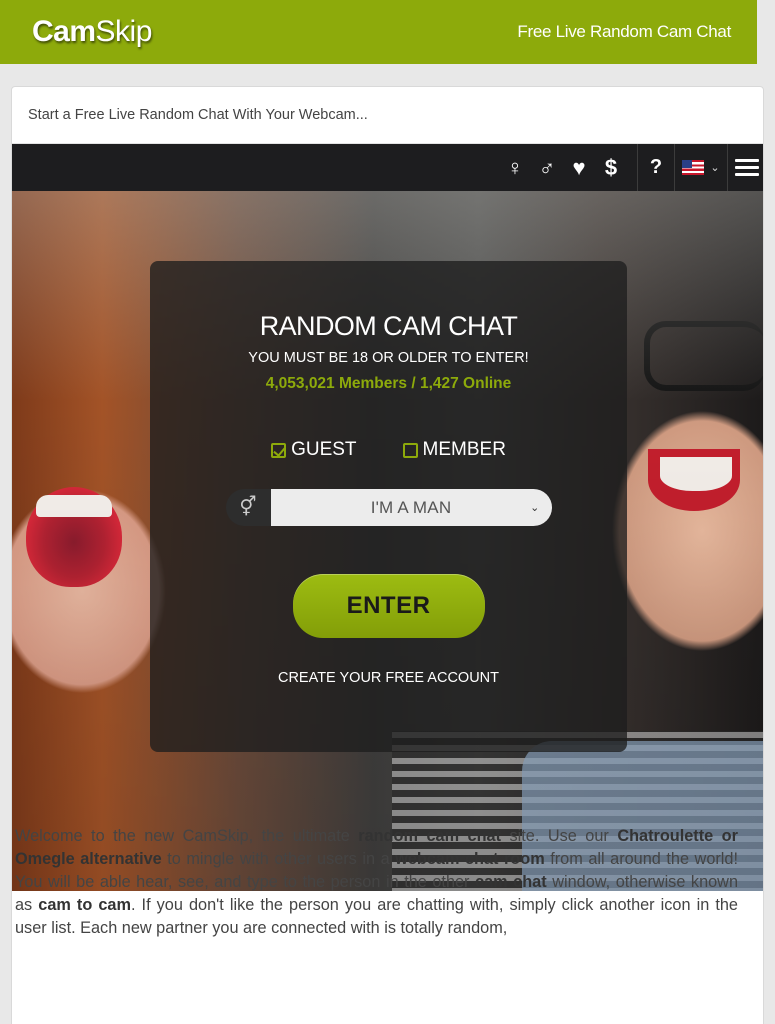  I want to click on chat-toolbar: ♀ ♂ ♥ $ ? ⌄, so click(387, 167).